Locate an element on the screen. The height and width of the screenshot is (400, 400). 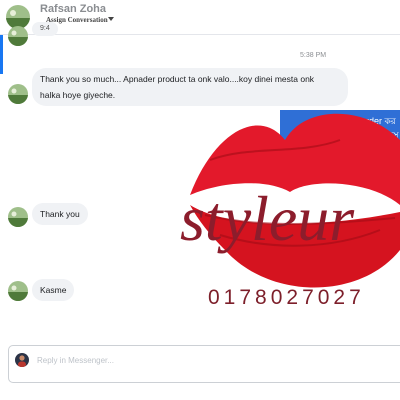
brand-logo-text: styleur is located at coordinates (267, 218).